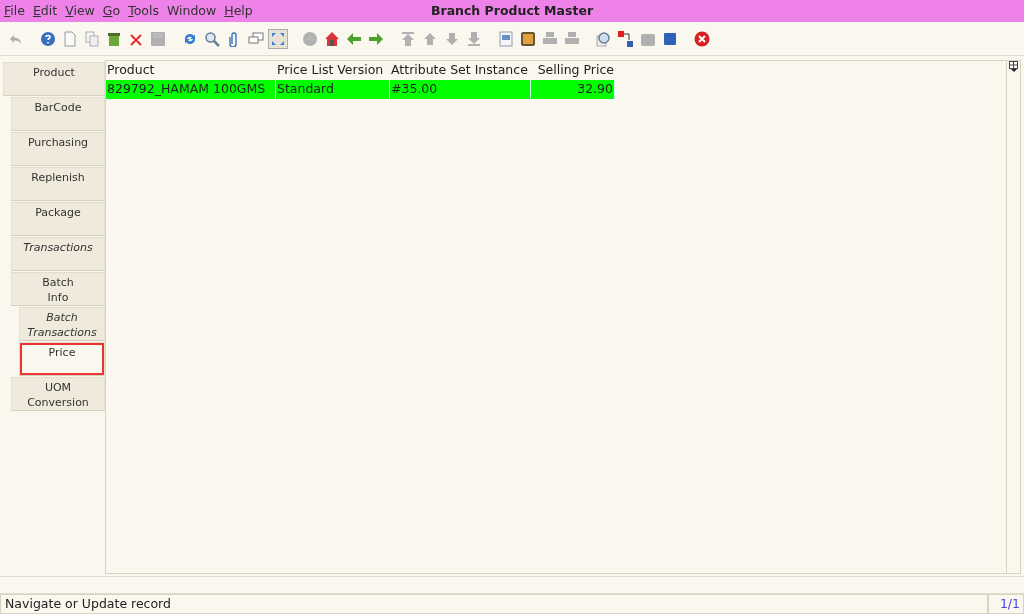 The height and width of the screenshot is (614, 1024). I want to click on zoom-icon, so click(604, 38).